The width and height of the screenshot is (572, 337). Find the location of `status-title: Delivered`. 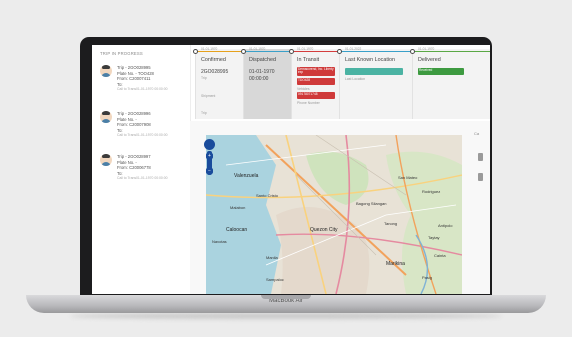

status-title: Delivered is located at coordinates (429, 60).